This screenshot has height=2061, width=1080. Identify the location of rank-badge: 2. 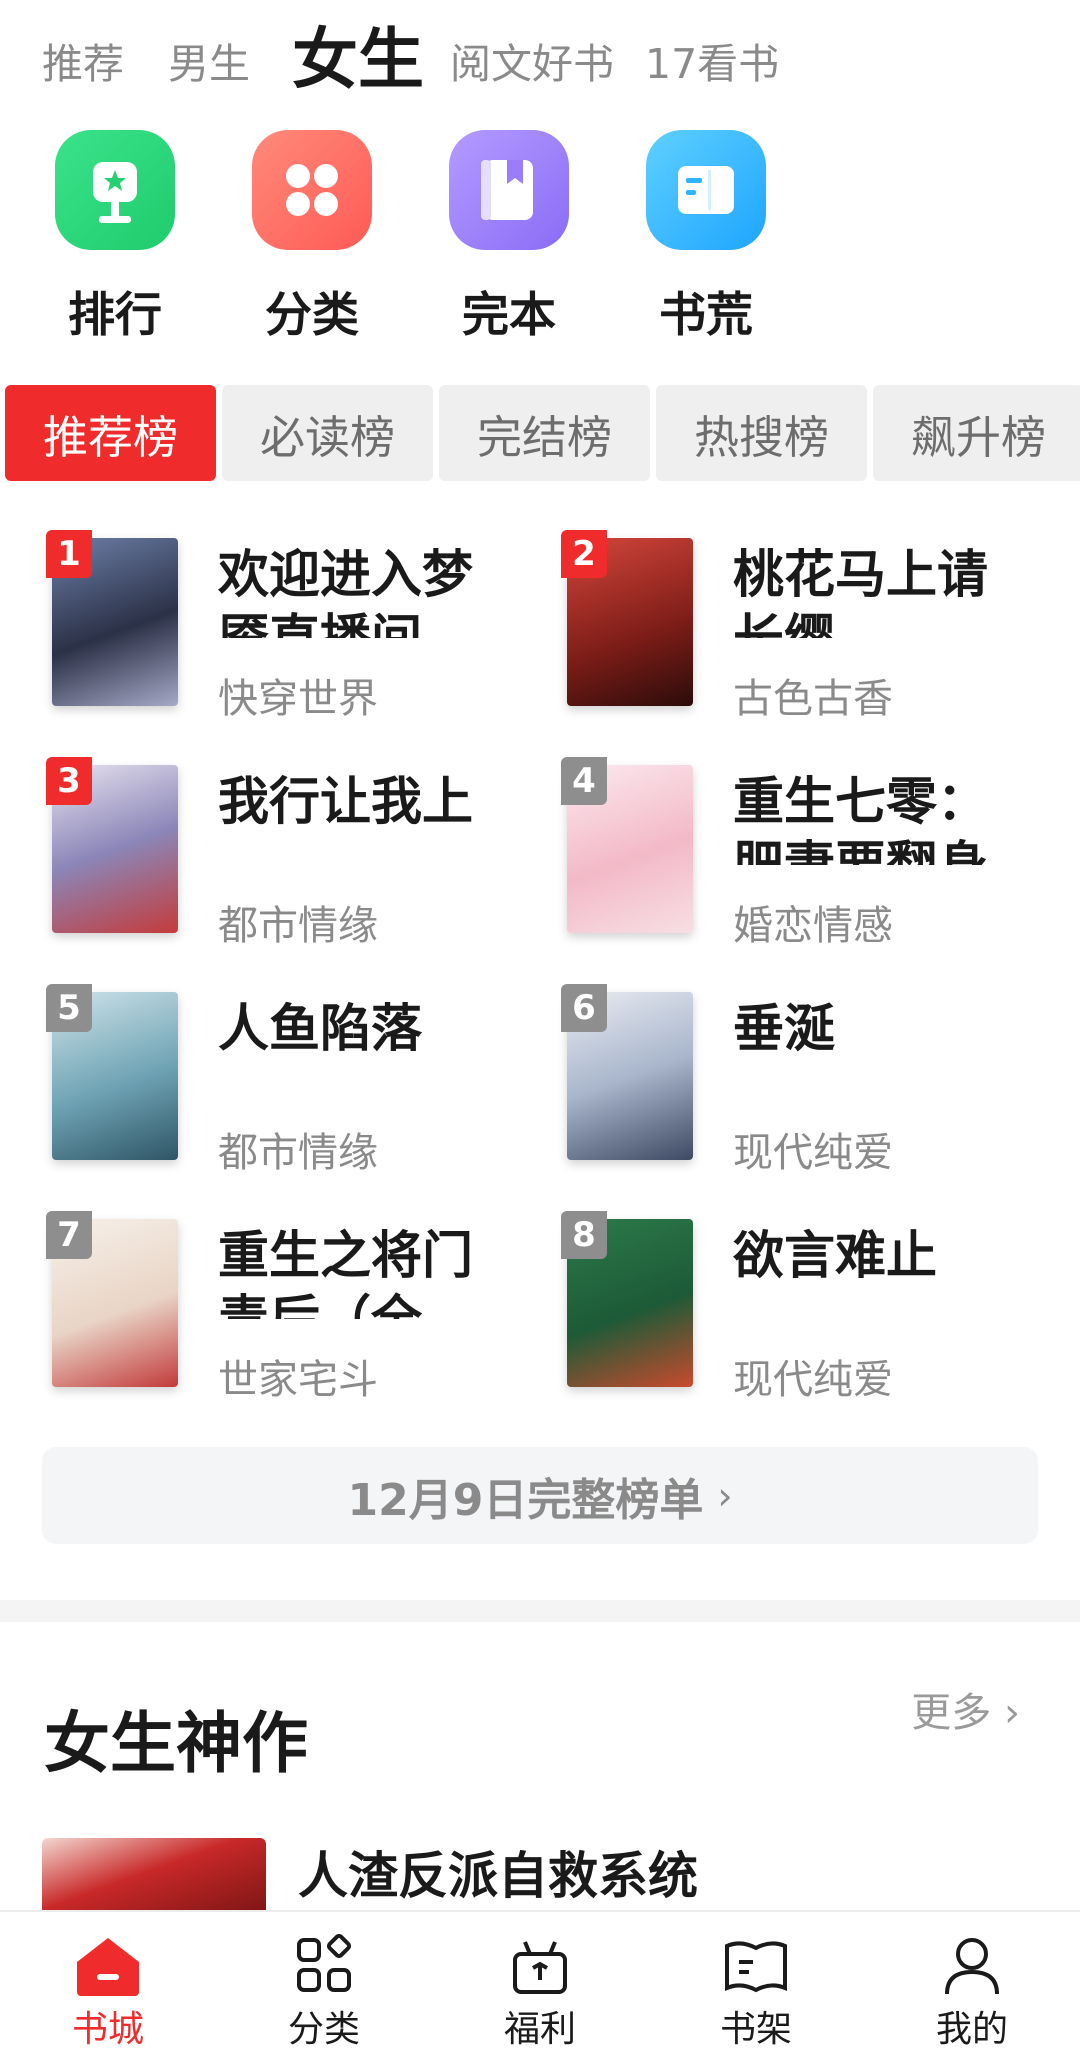
(584, 554).